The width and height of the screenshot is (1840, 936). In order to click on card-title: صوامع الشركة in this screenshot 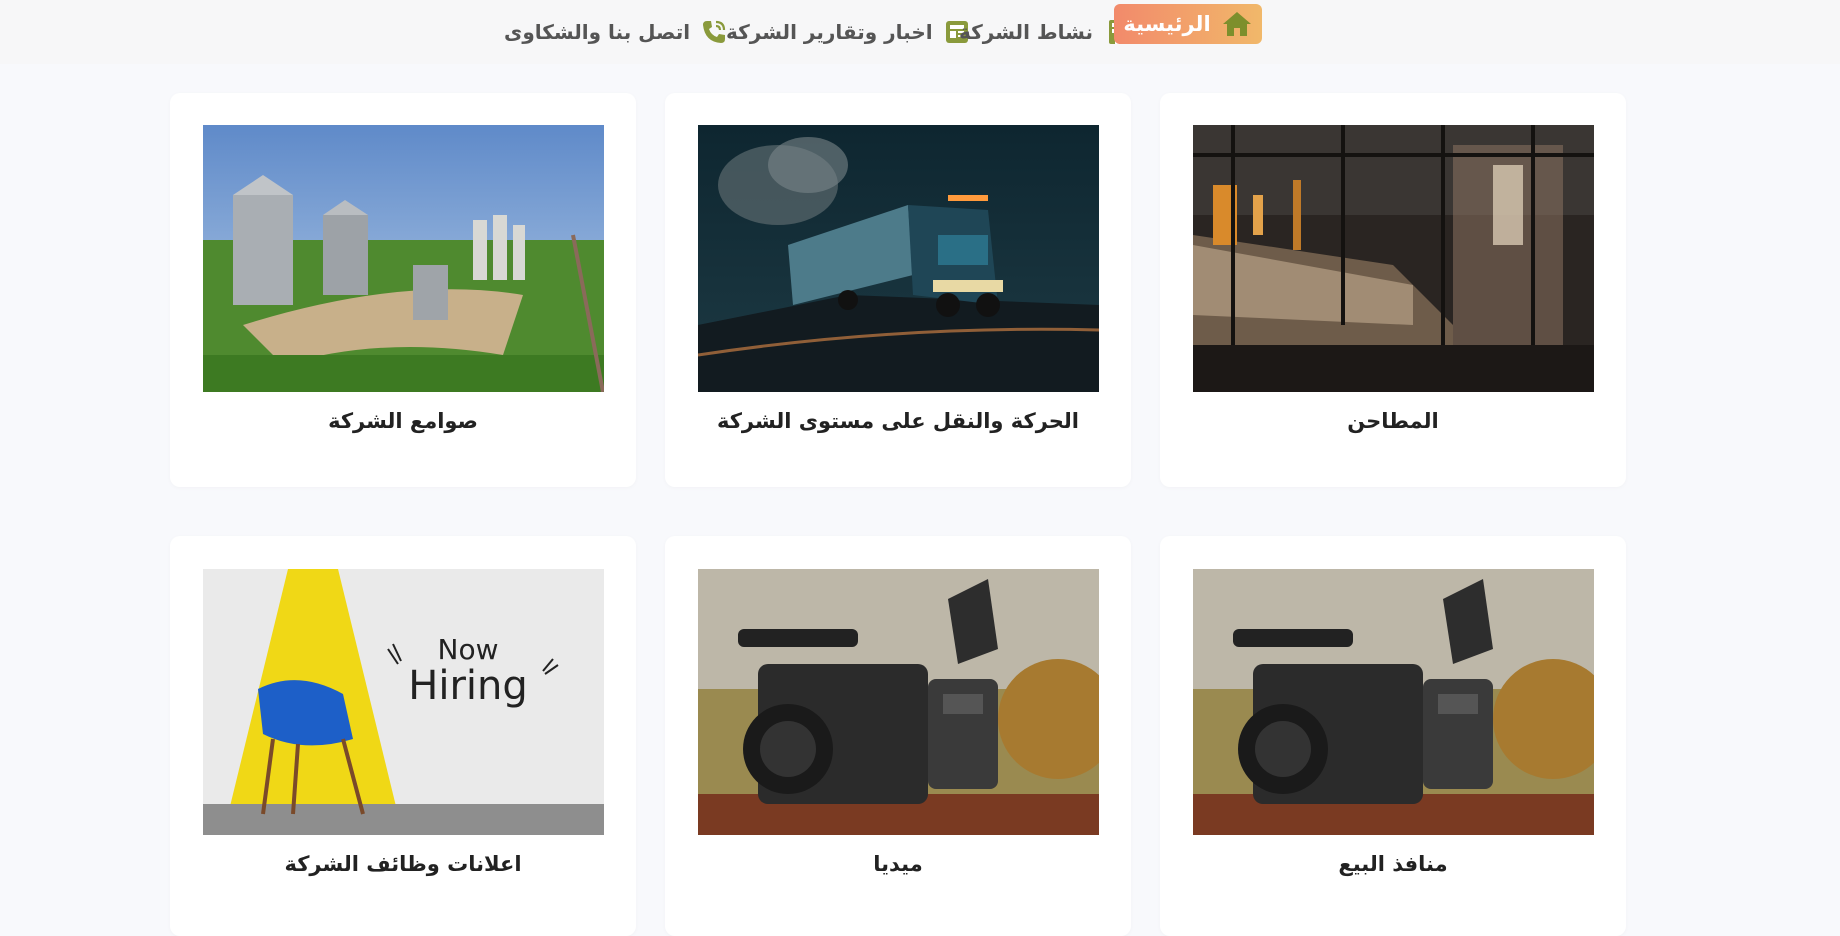, I will do `click(403, 421)`.